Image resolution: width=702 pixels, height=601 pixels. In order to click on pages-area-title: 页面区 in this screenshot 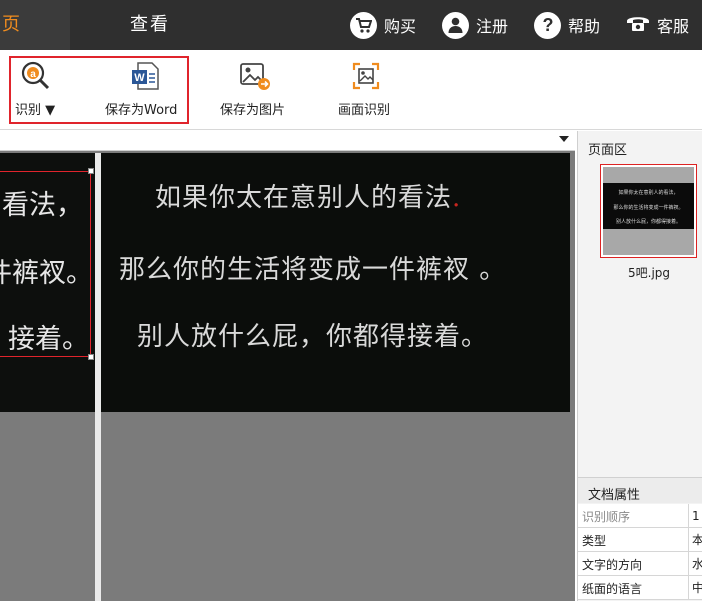, I will do `click(608, 150)`.